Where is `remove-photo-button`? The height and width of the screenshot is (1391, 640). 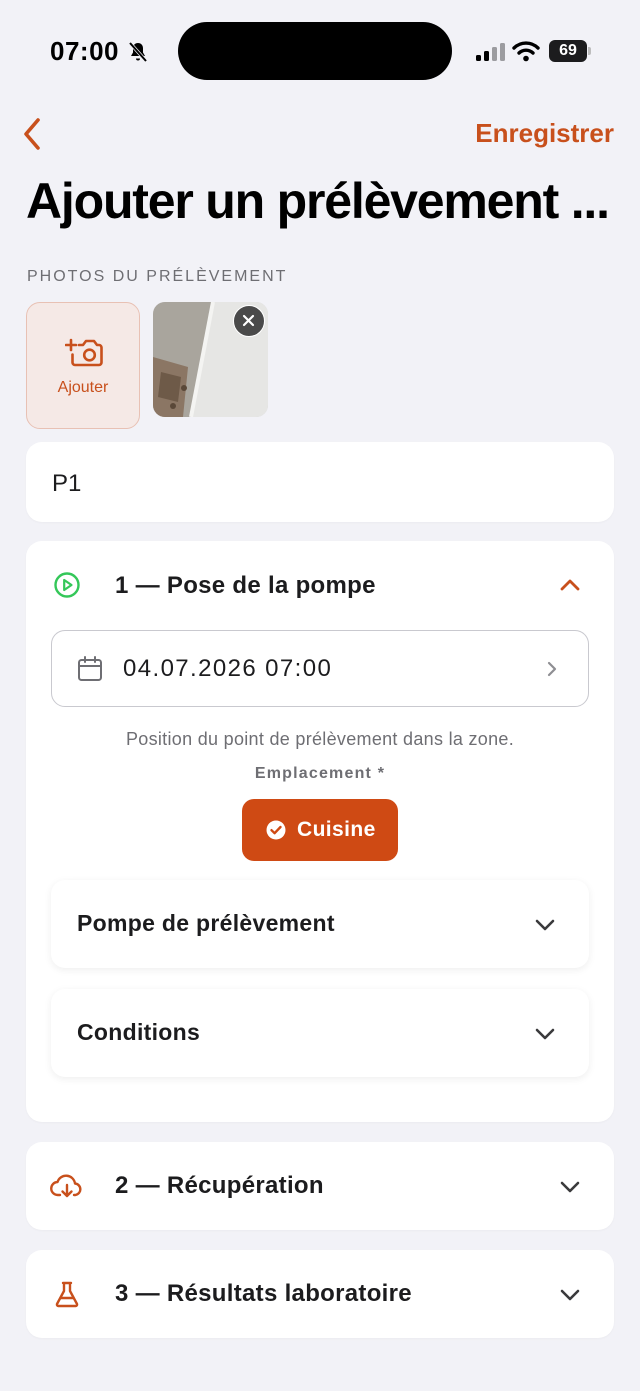
remove-photo-button is located at coordinates (249, 321).